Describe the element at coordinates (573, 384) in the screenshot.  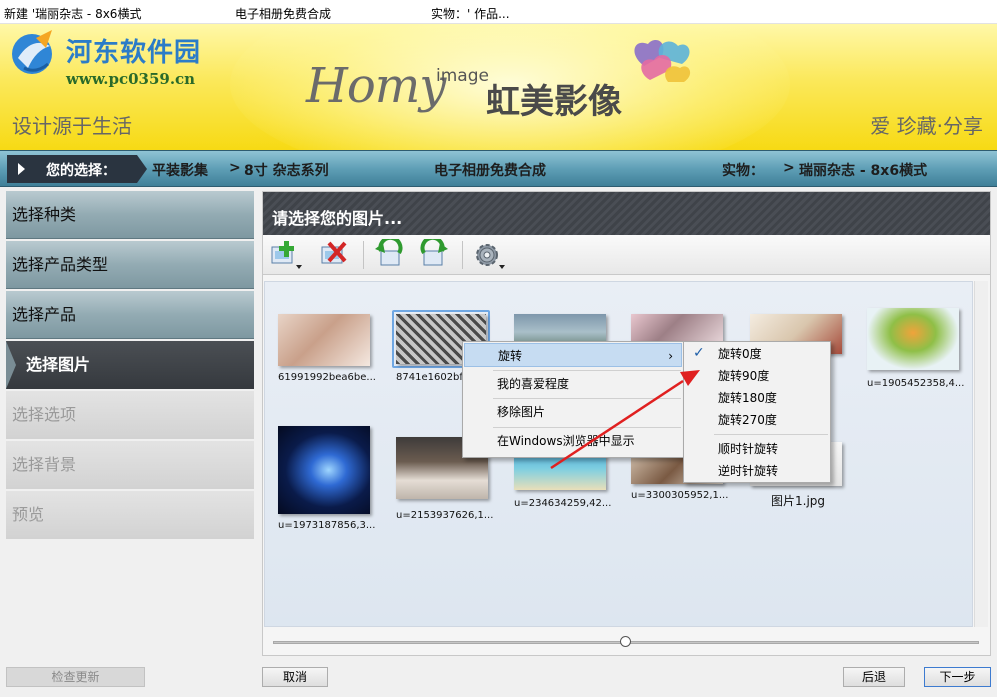
I see `menu-item-favorite-level: 我的喜爱程度` at that location.